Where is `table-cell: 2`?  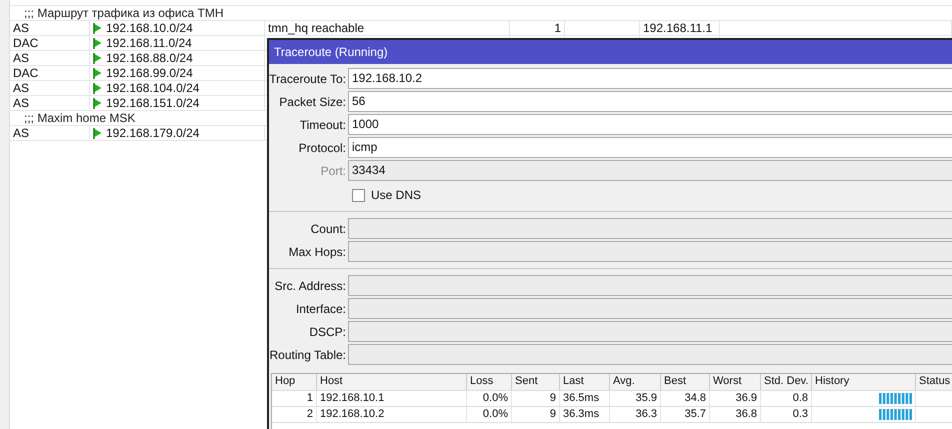 table-cell: 2 is located at coordinates (294, 414).